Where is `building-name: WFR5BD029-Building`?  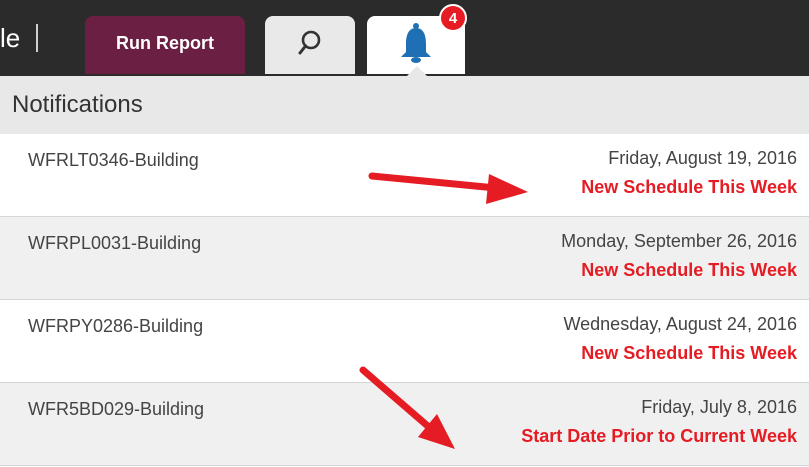 building-name: WFR5BD029-Building is located at coordinates (116, 409).